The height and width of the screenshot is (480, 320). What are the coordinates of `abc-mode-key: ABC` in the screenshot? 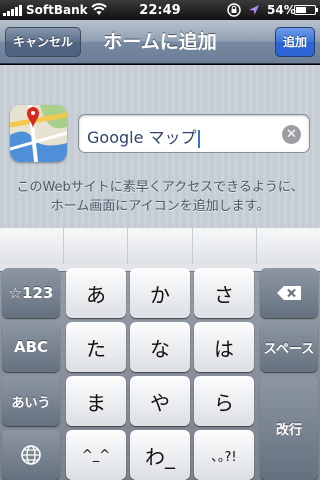 It's located at (31, 347).